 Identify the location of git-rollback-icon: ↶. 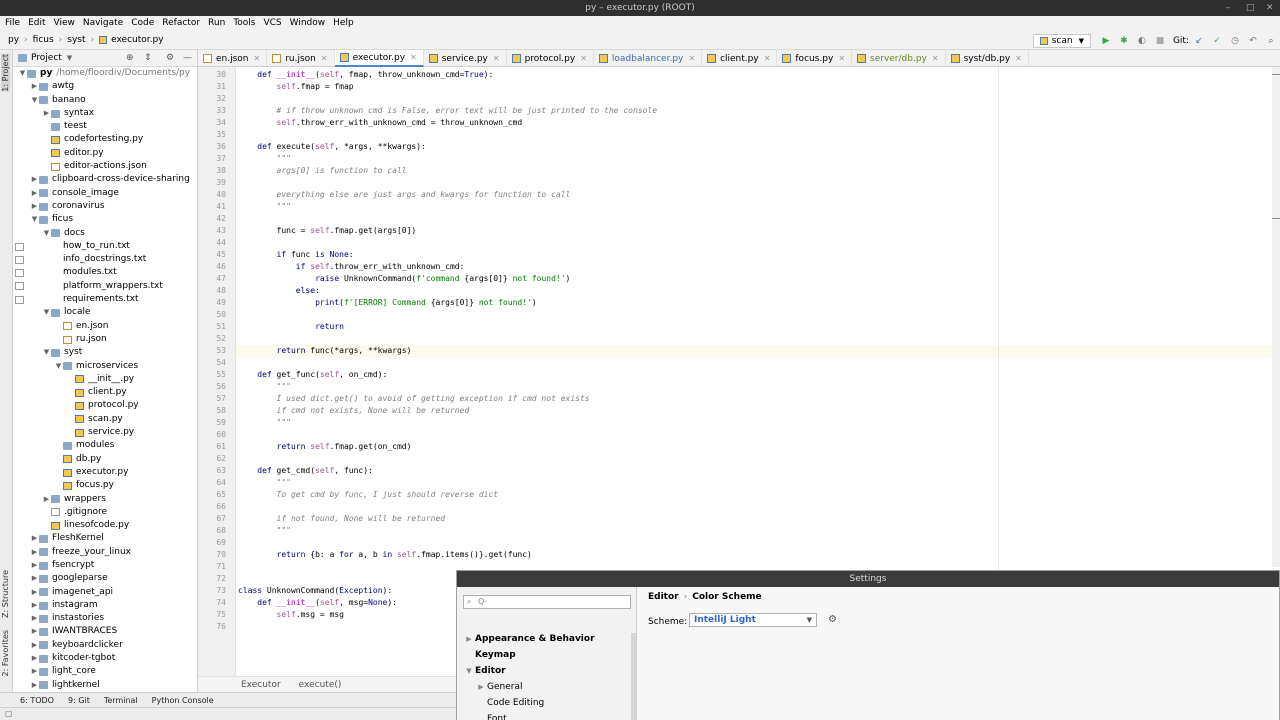
(1253, 41).